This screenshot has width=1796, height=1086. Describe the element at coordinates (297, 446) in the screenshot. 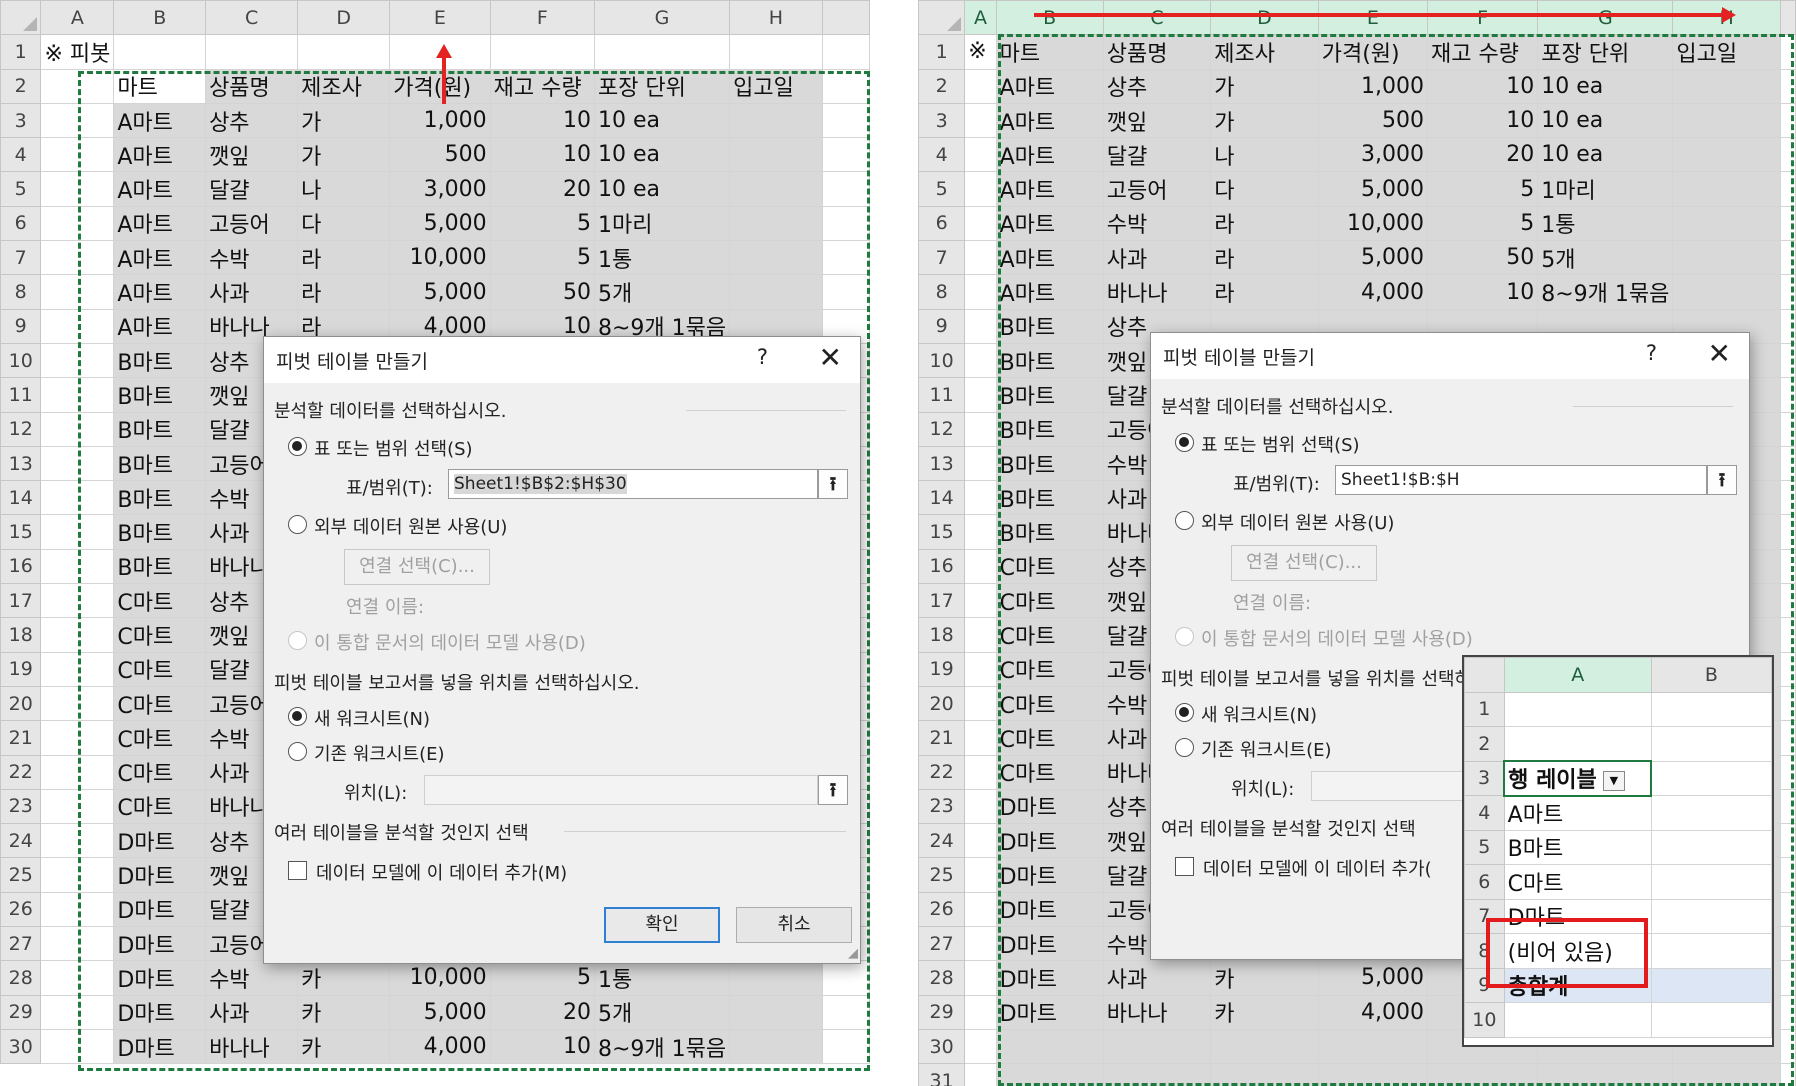

I see `radio-table-range` at that location.